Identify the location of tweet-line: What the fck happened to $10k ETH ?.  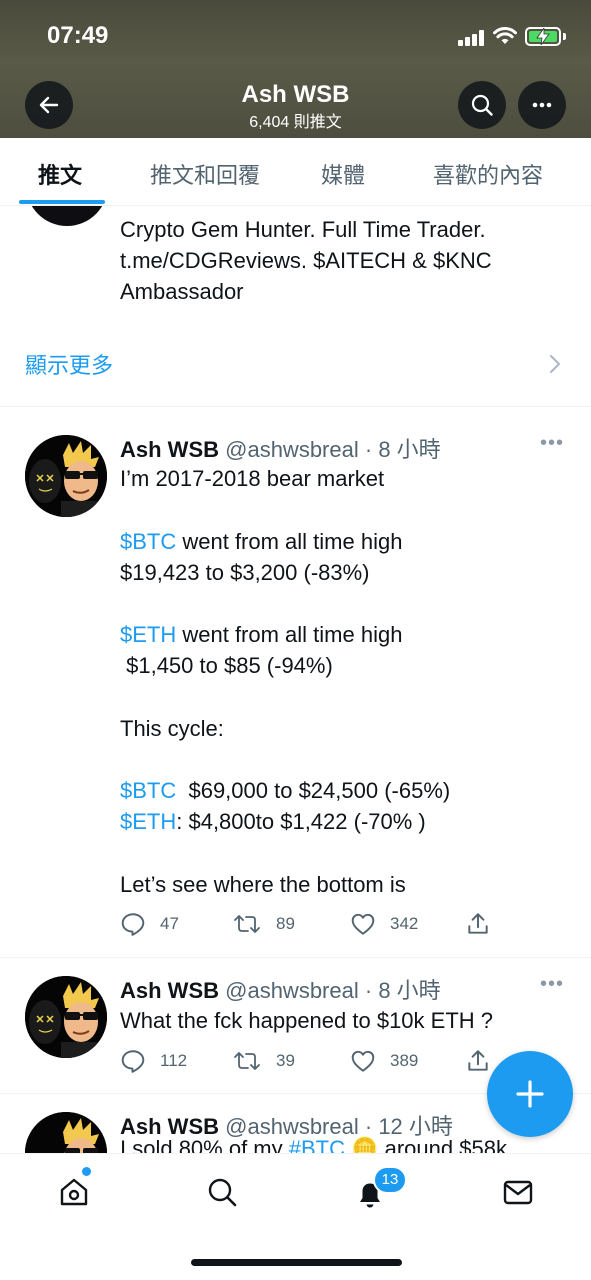
(307, 1020).